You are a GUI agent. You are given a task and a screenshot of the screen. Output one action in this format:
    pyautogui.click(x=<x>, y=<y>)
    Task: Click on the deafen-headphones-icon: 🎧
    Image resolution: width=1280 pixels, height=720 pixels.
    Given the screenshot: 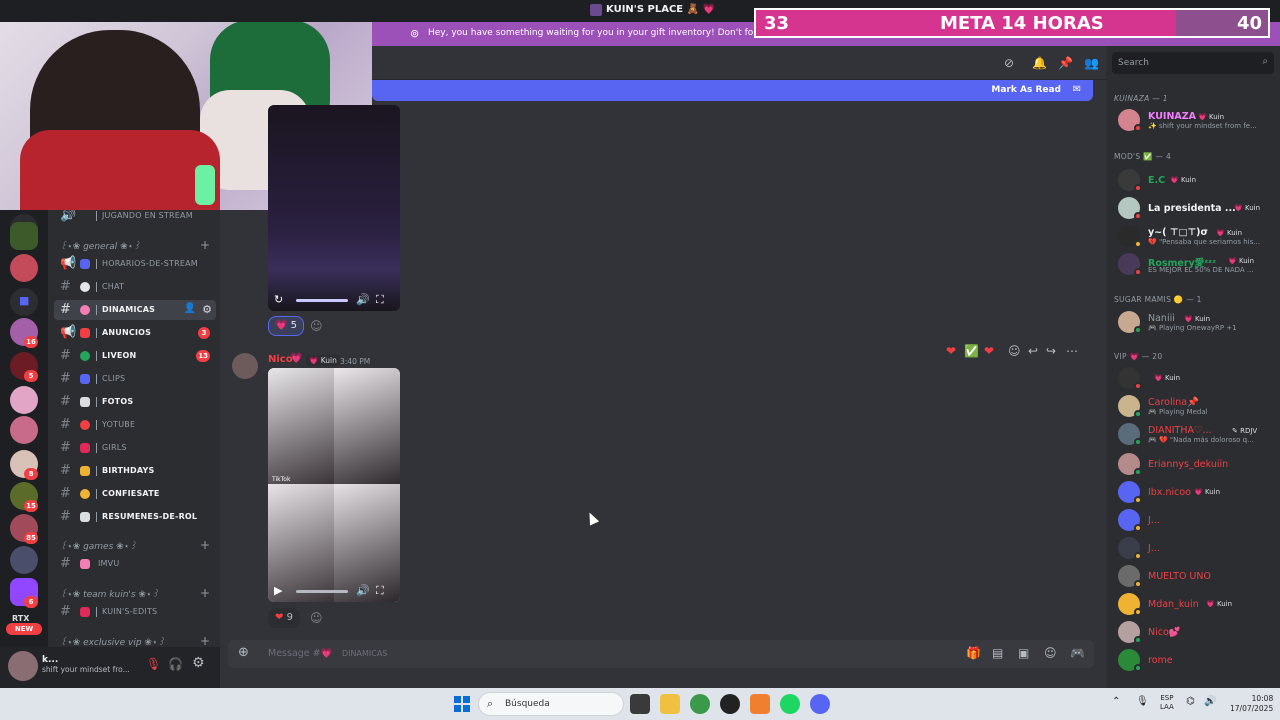 What is the action you would take?
    pyautogui.click(x=175, y=664)
    